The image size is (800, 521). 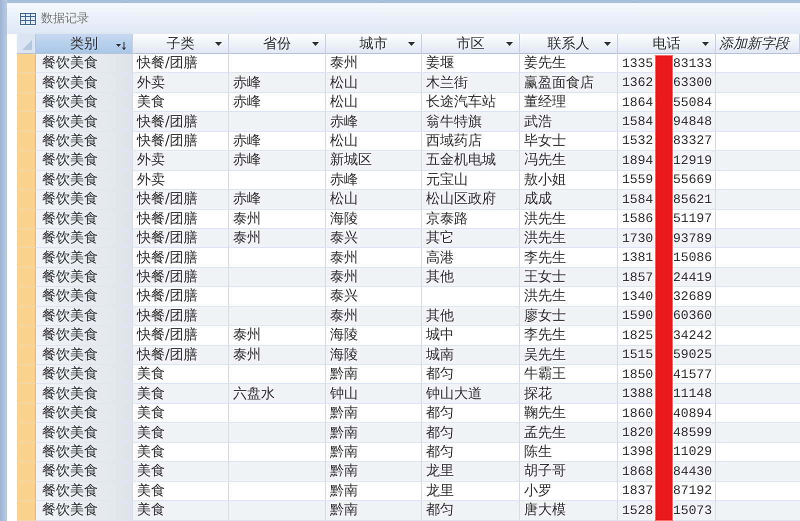 I want to click on phone-start: 1559, so click(x=638, y=180).